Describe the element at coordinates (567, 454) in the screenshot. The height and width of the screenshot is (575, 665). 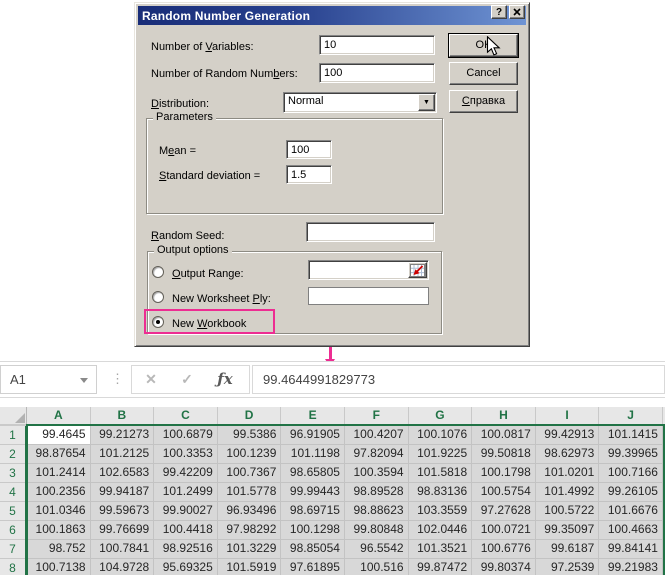
I see `cell-I2: 98.62973` at that location.